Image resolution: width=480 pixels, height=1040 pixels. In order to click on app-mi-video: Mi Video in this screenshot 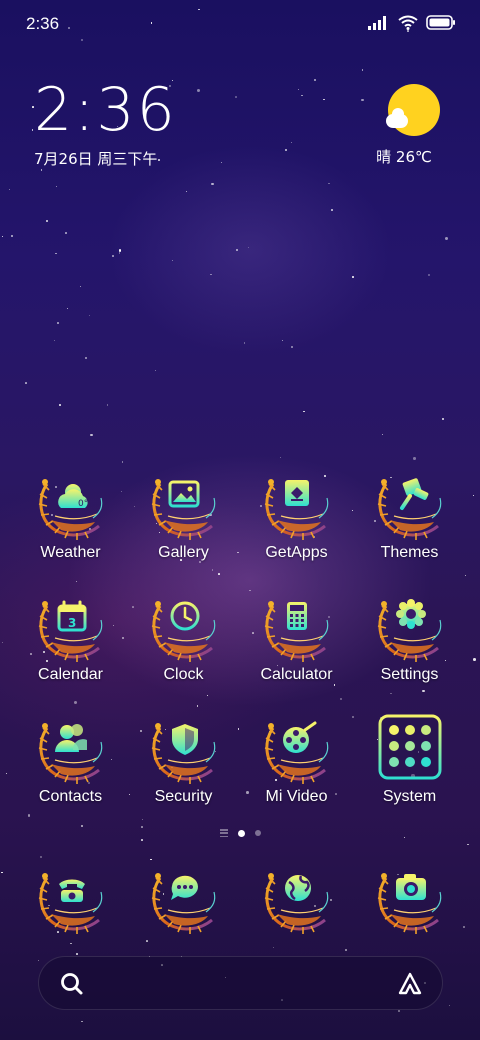, I will do `click(296, 759)`.